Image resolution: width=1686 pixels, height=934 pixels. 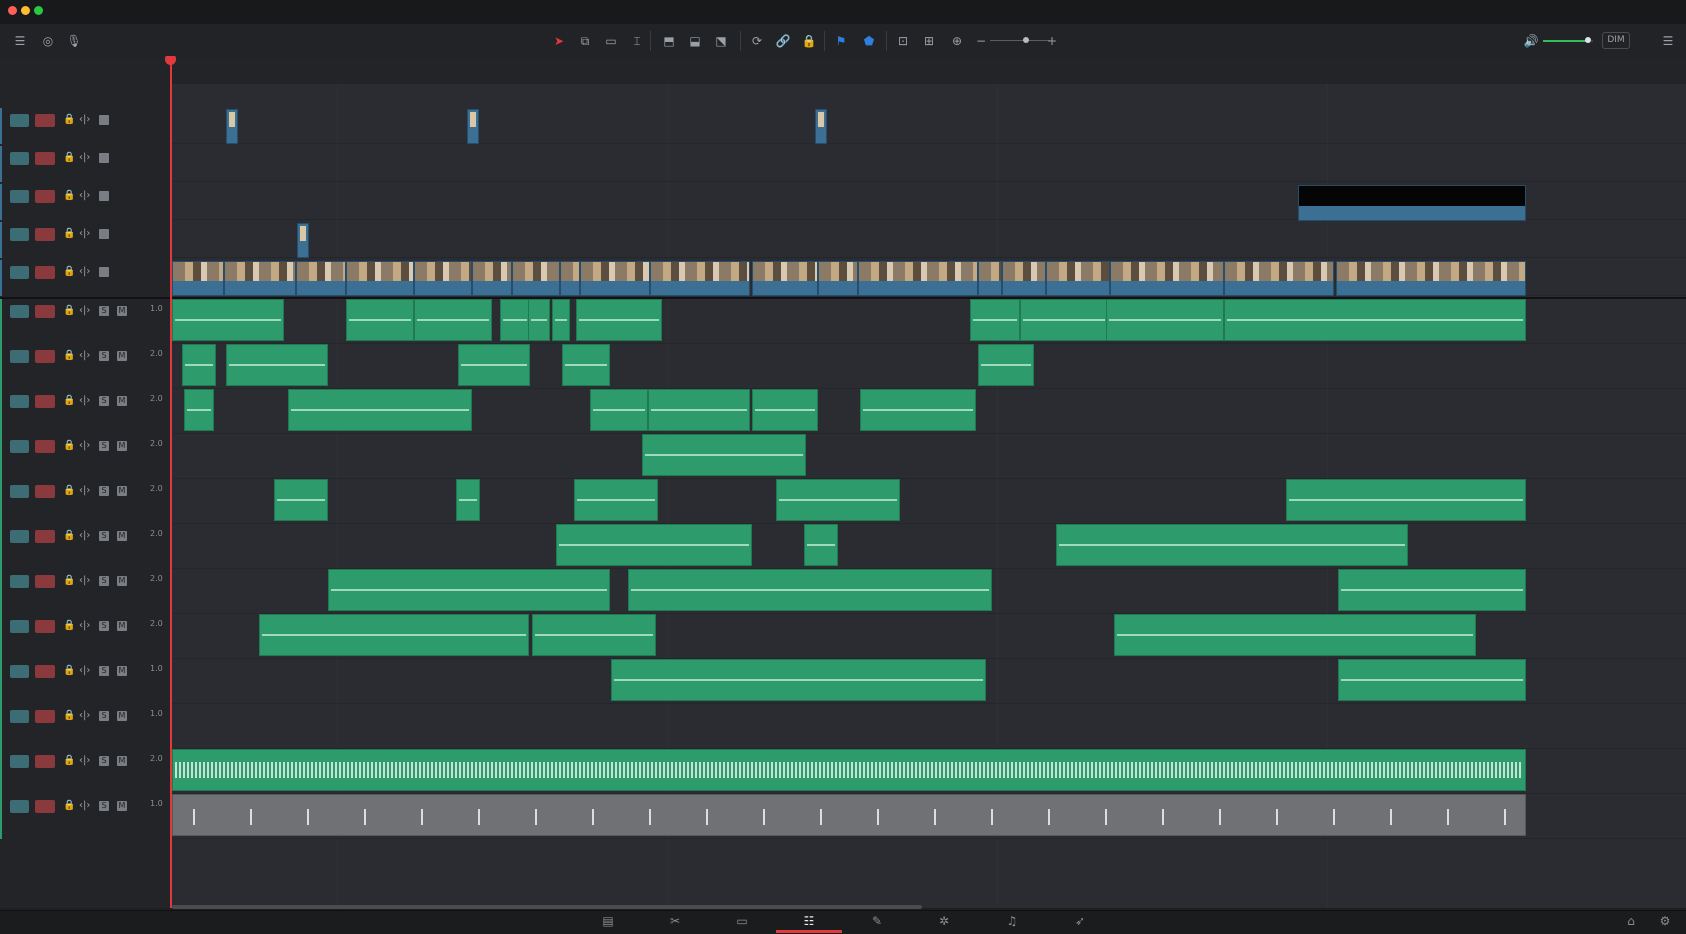 What do you see at coordinates (675, 921) in the screenshot?
I see `cut-page-icon: ✂` at bounding box center [675, 921].